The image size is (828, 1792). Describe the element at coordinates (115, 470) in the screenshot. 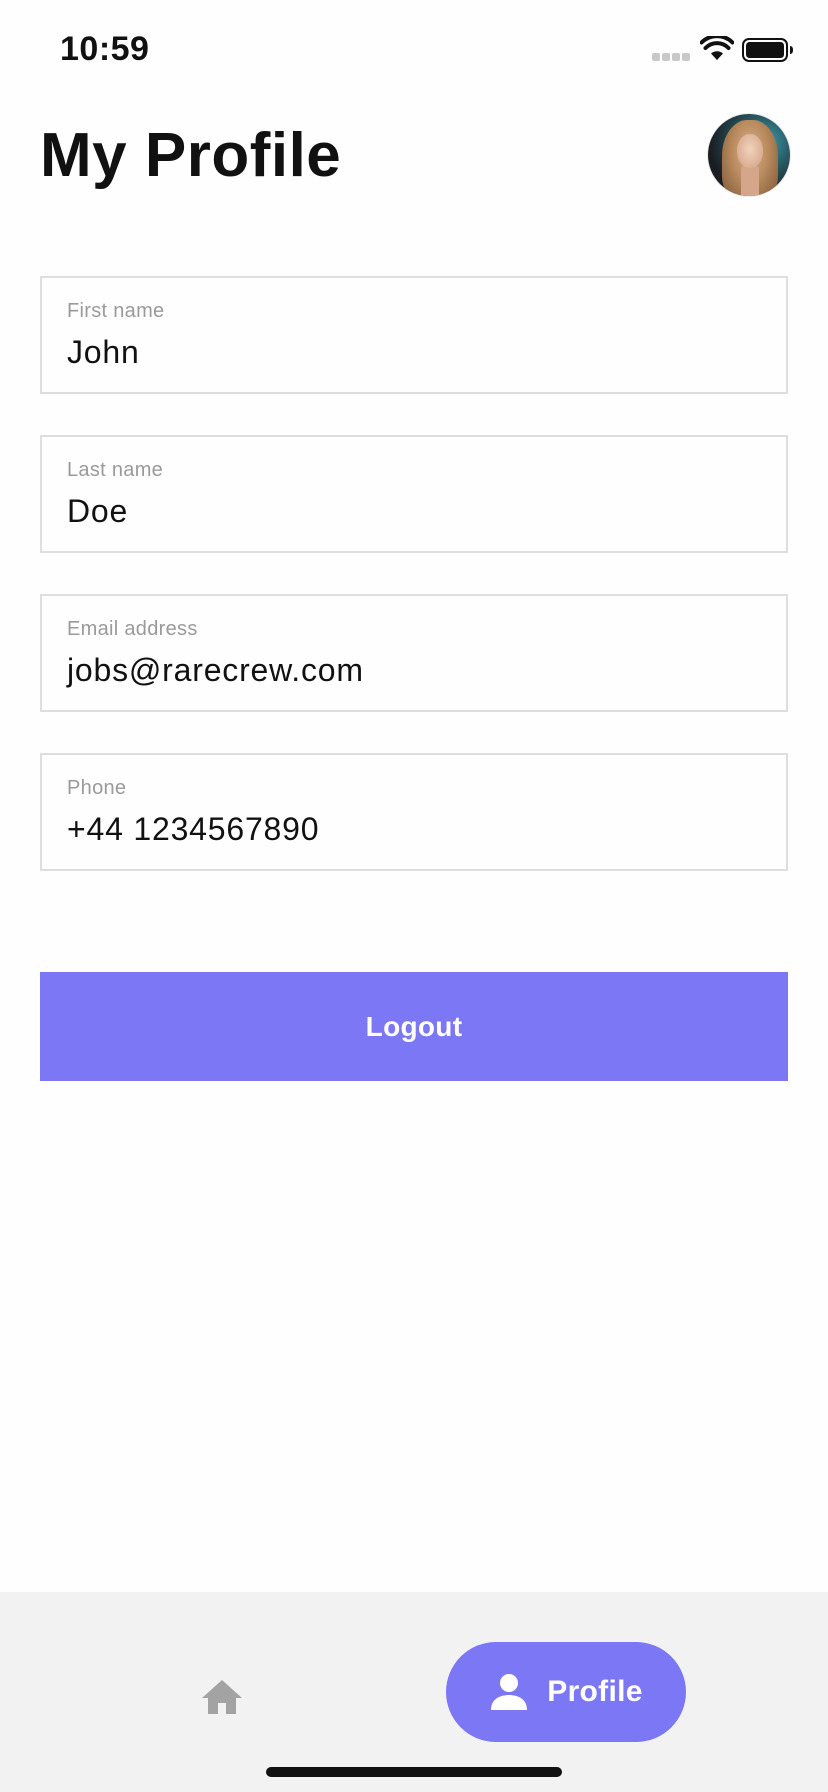

I see `last-name-label: Last name` at that location.